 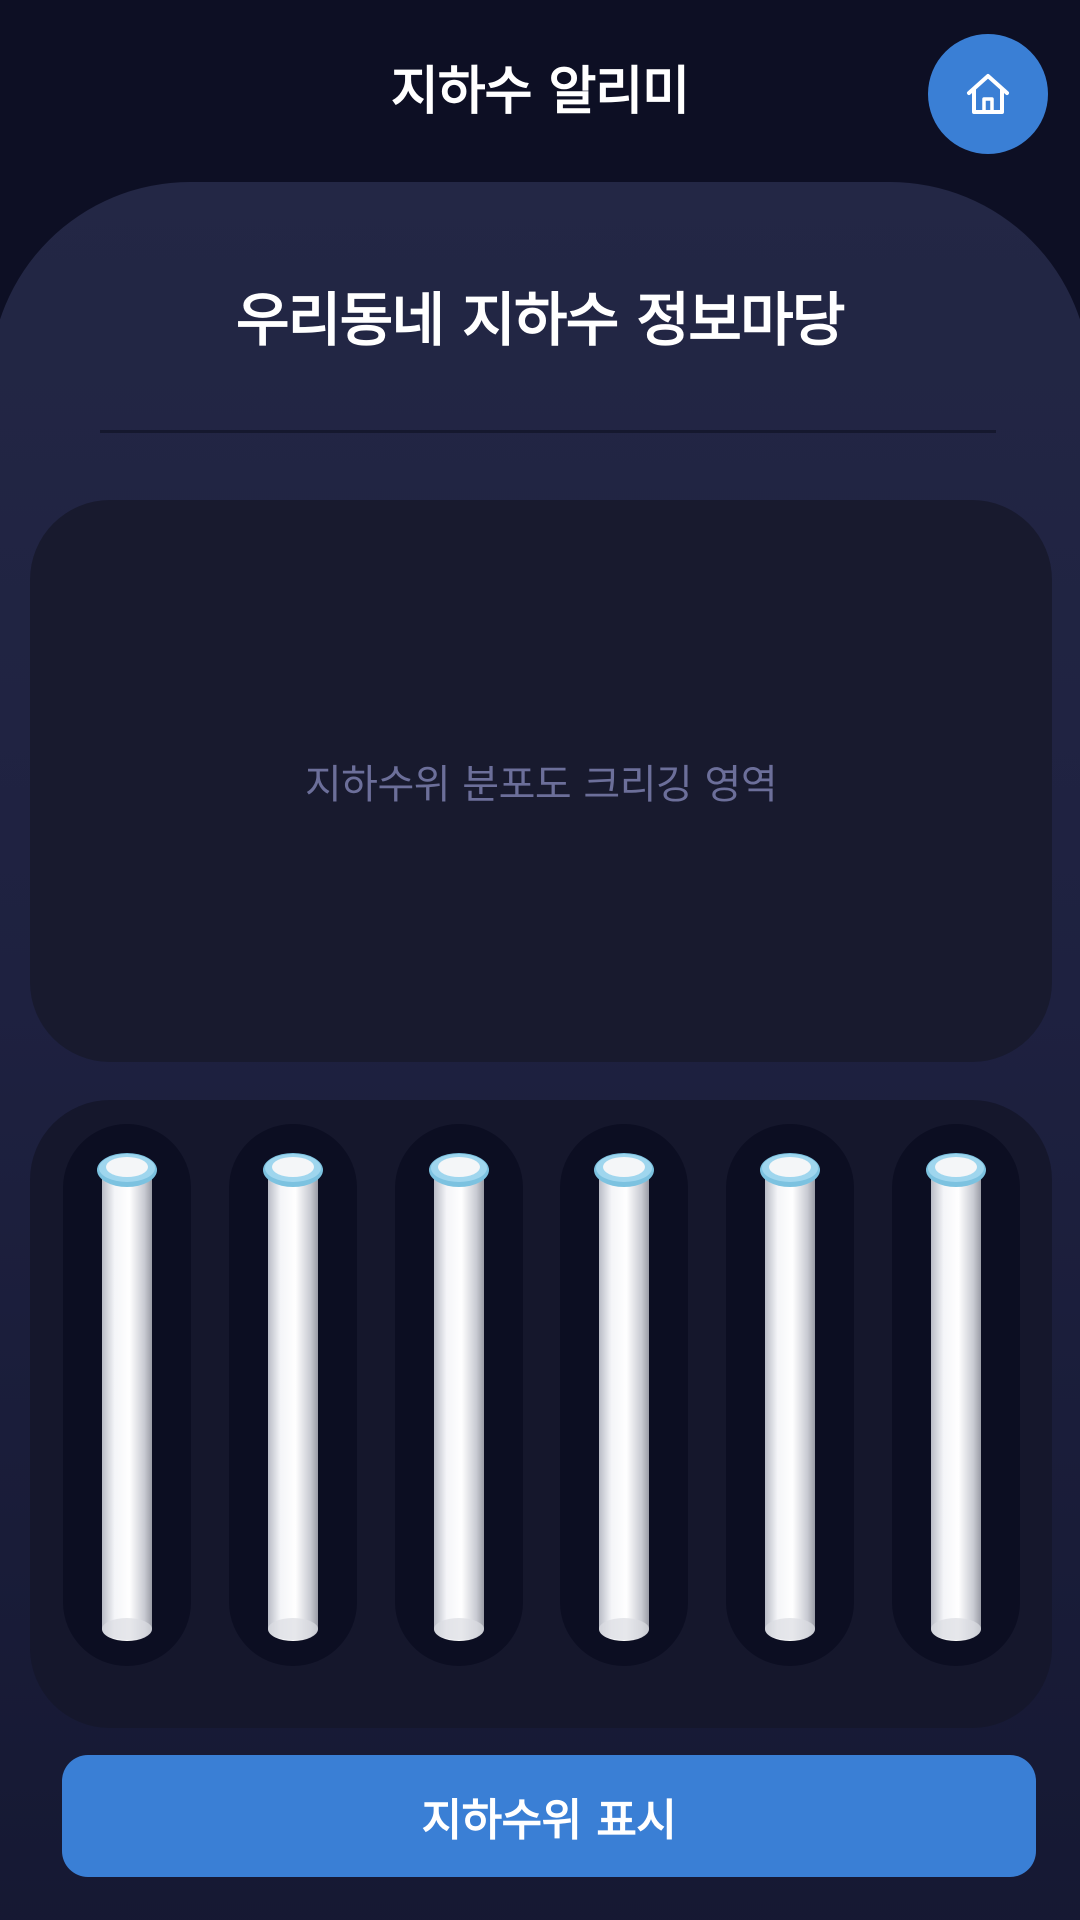 What do you see at coordinates (540, 320) in the screenshot?
I see `section-title: 우리동네 지하수 정보마당` at bounding box center [540, 320].